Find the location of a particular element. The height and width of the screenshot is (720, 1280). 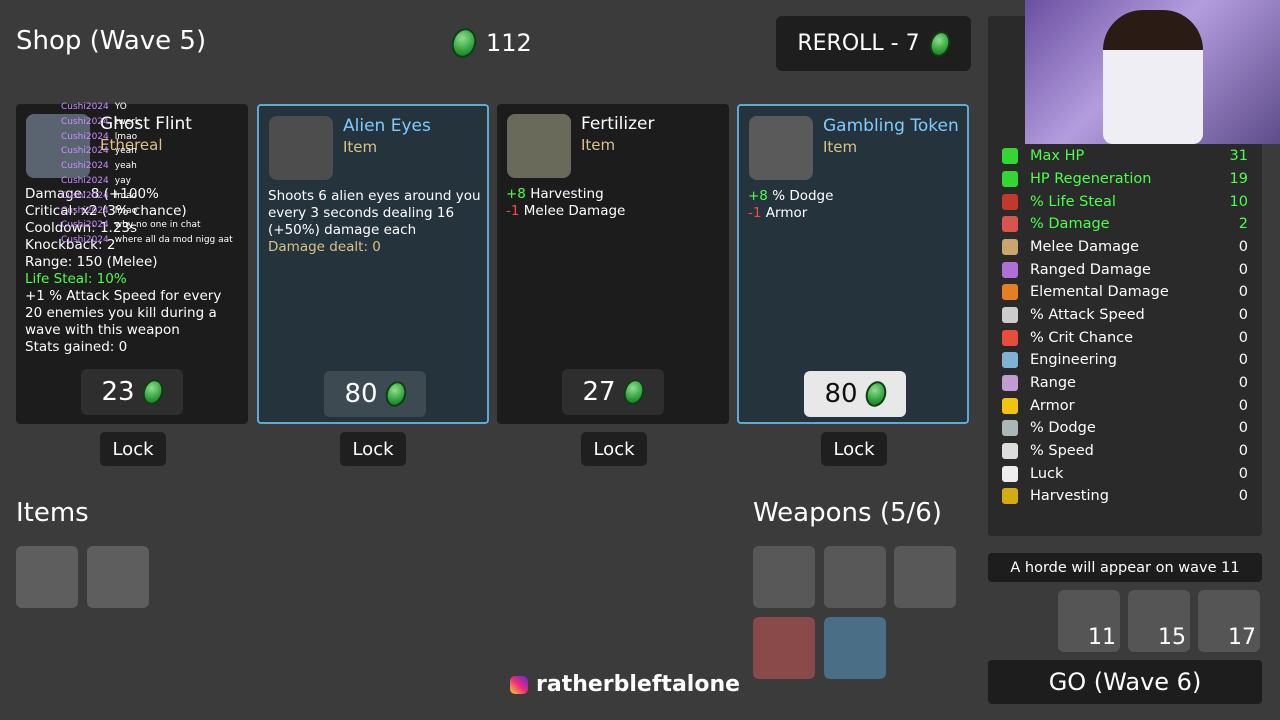

stat-dodge: % Dodge 0 is located at coordinates (1125, 428).